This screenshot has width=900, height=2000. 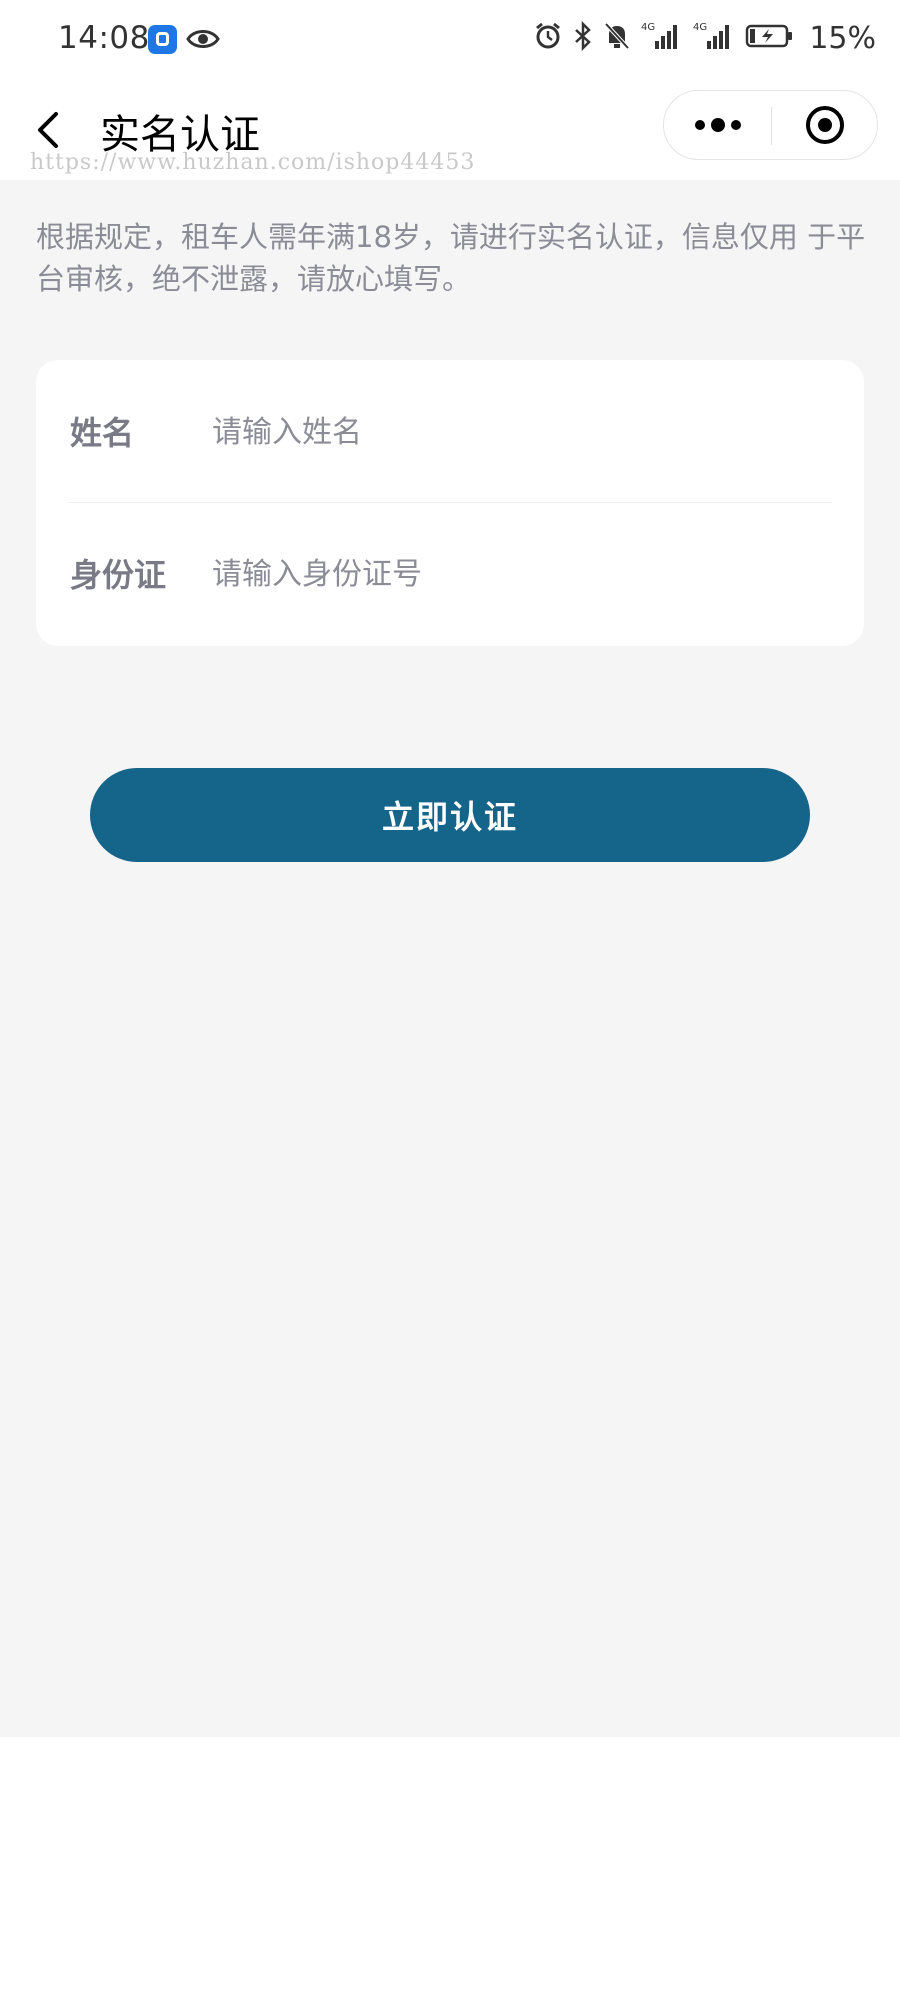 I want to click on name-row: 姓名, so click(x=450, y=431).